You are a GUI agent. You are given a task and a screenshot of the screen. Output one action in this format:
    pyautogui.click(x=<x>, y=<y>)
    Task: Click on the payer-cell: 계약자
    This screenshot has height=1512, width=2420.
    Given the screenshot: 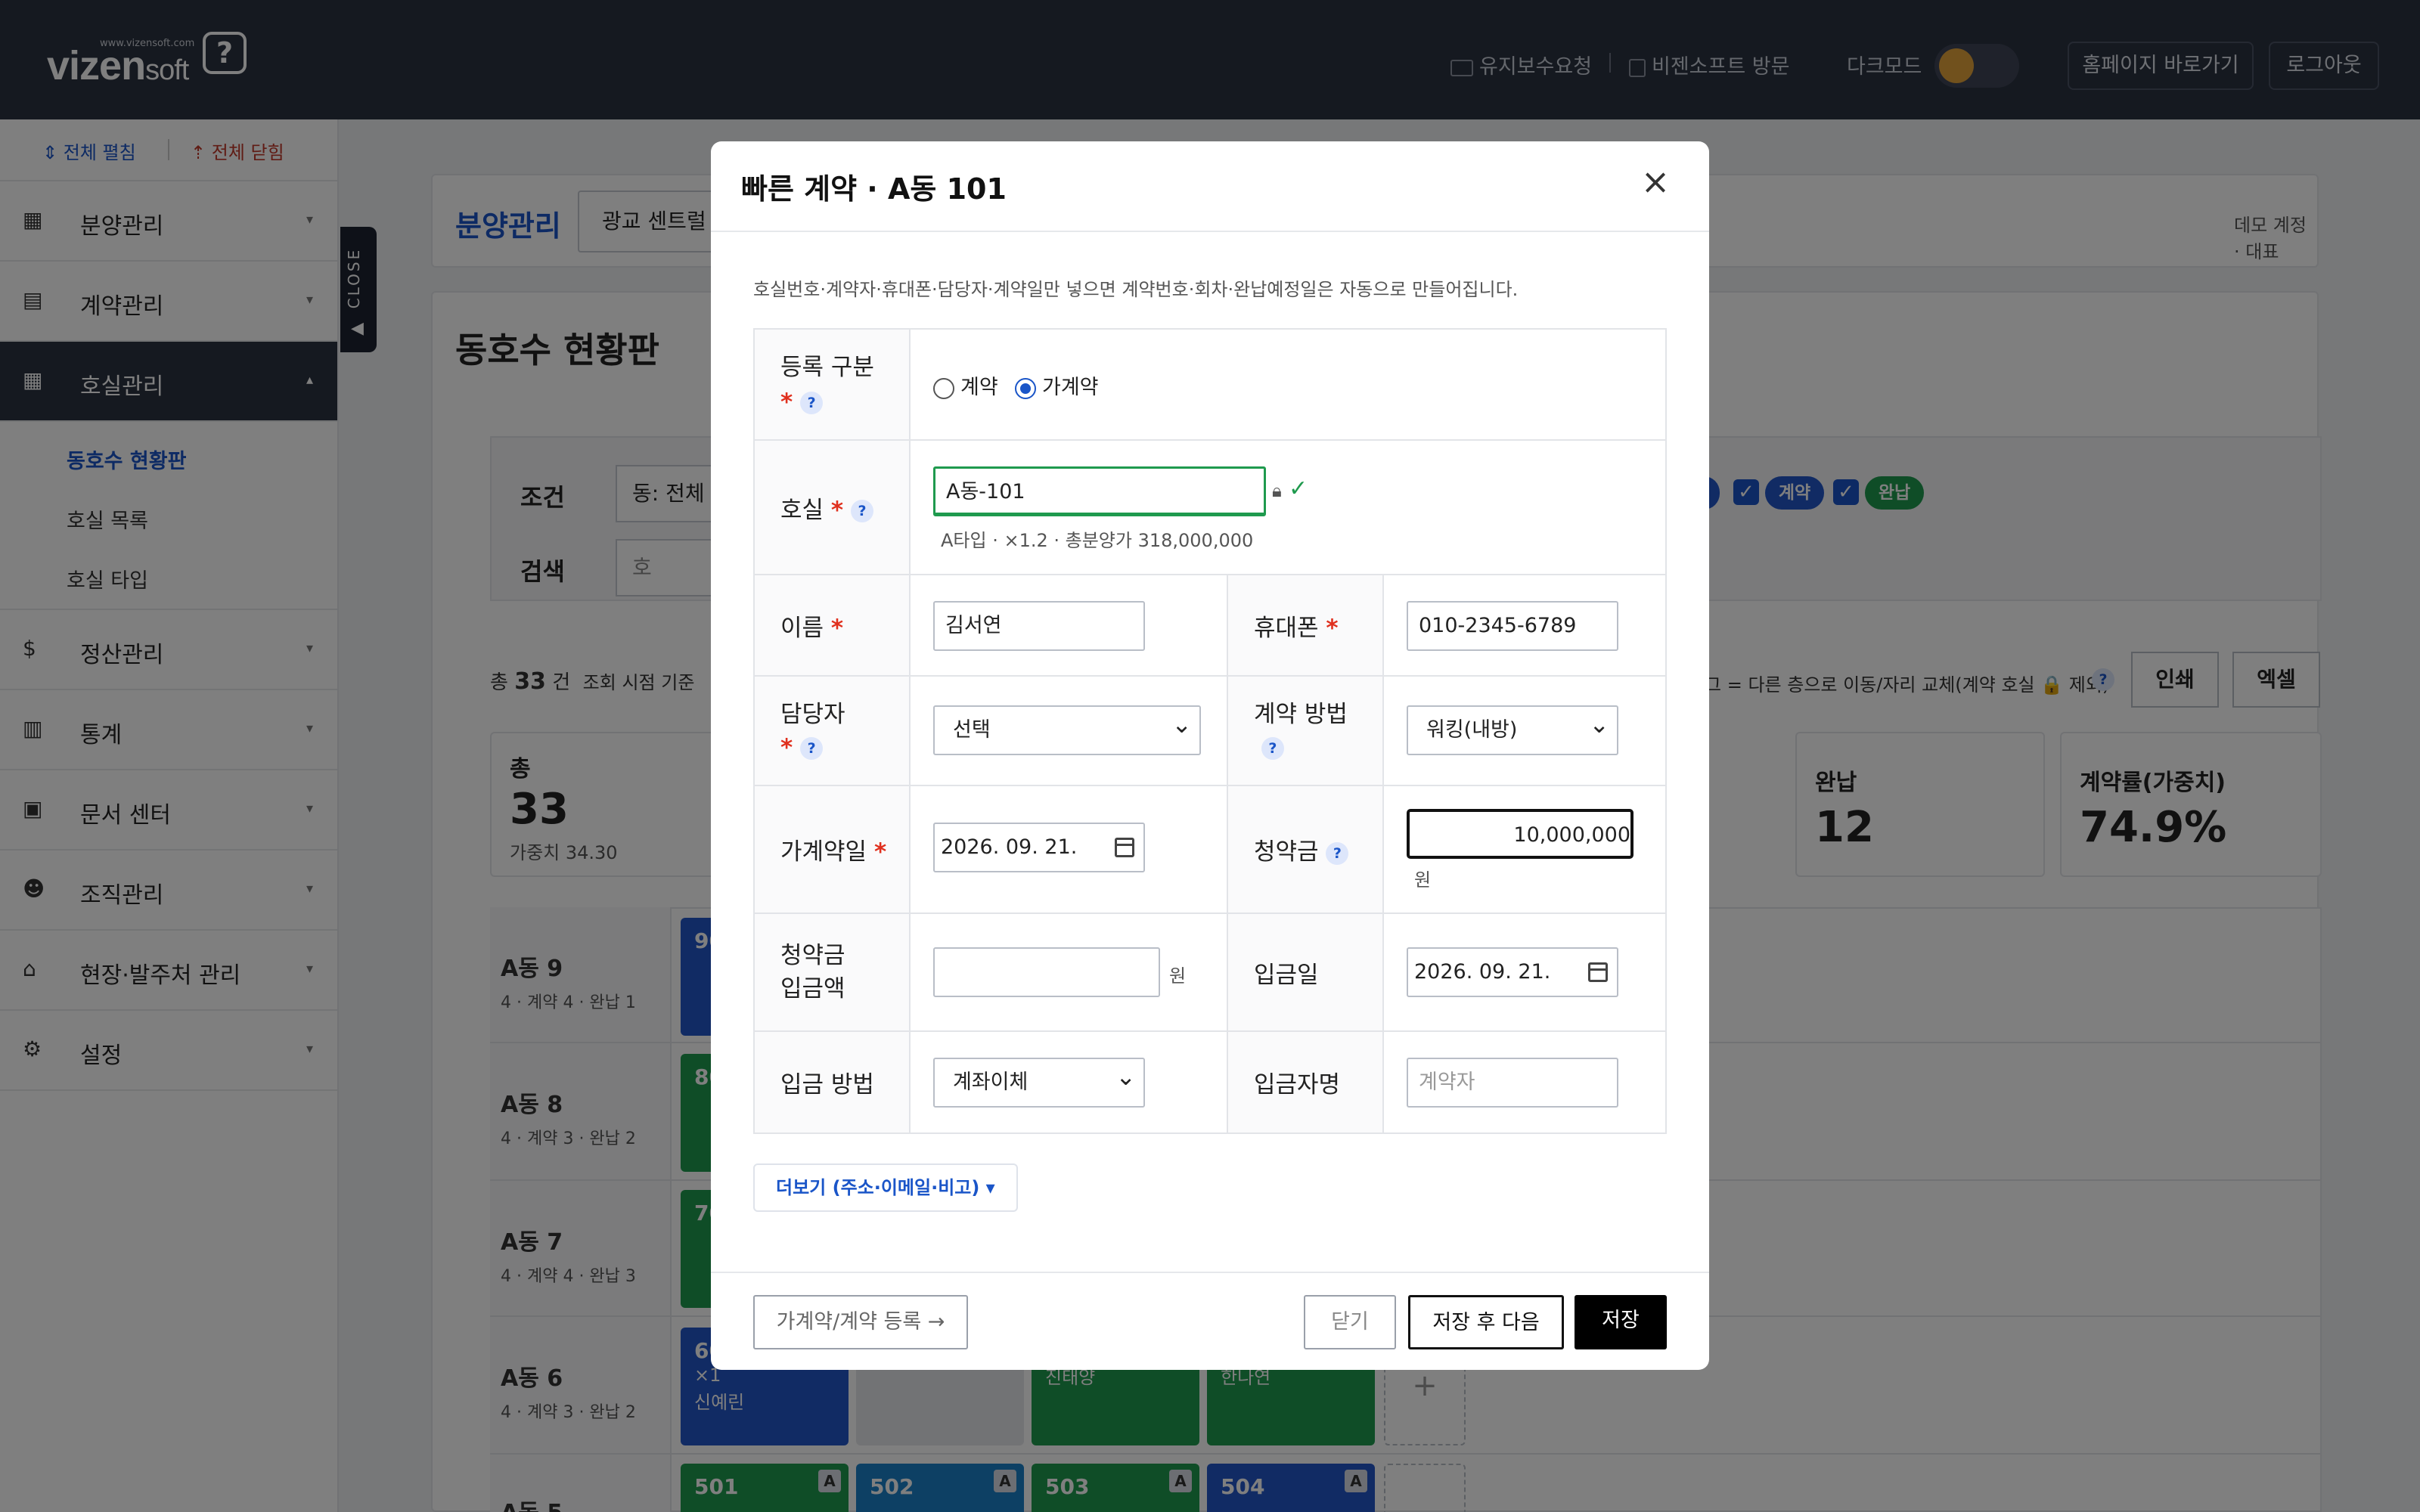 What is the action you would take?
    pyautogui.click(x=1524, y=1082)
    